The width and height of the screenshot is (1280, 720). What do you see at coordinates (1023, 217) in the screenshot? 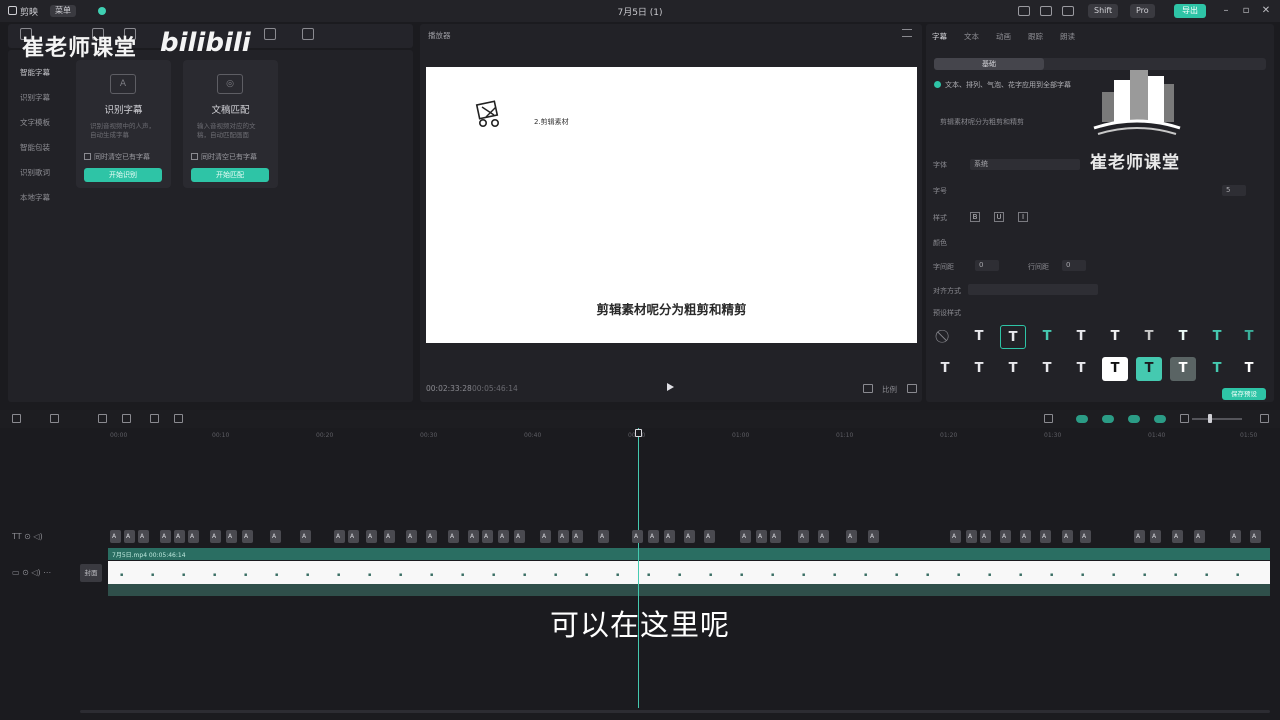
I see `italic-button: I` at bounding box center [1023, 217].